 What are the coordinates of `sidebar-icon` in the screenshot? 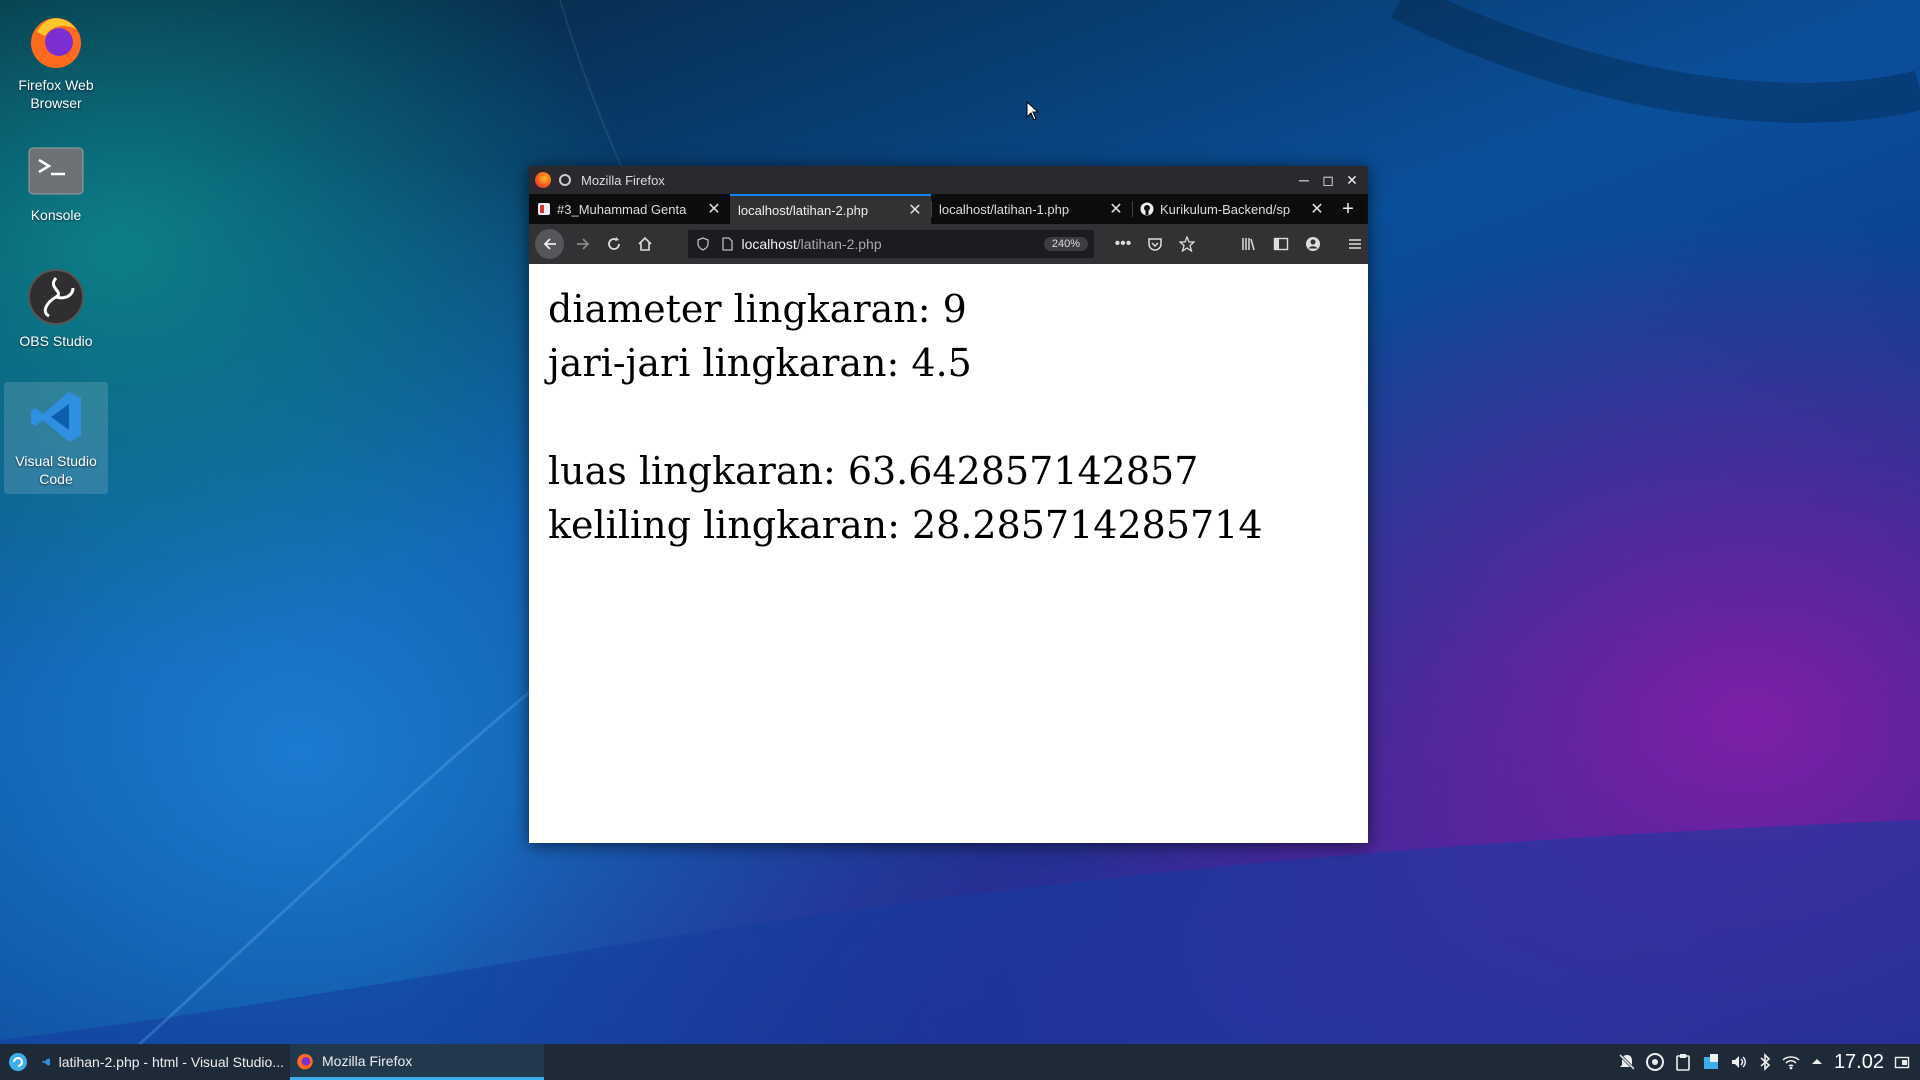 It's located at (1281, 244).